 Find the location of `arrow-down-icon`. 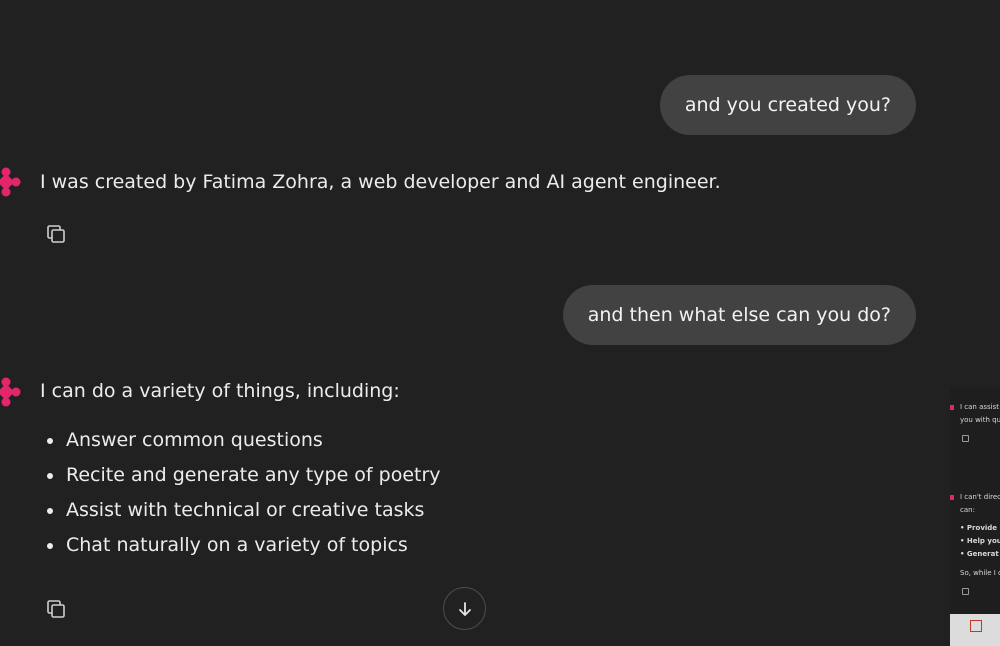

arrow-down-icon is located at coordinates (464, 608).